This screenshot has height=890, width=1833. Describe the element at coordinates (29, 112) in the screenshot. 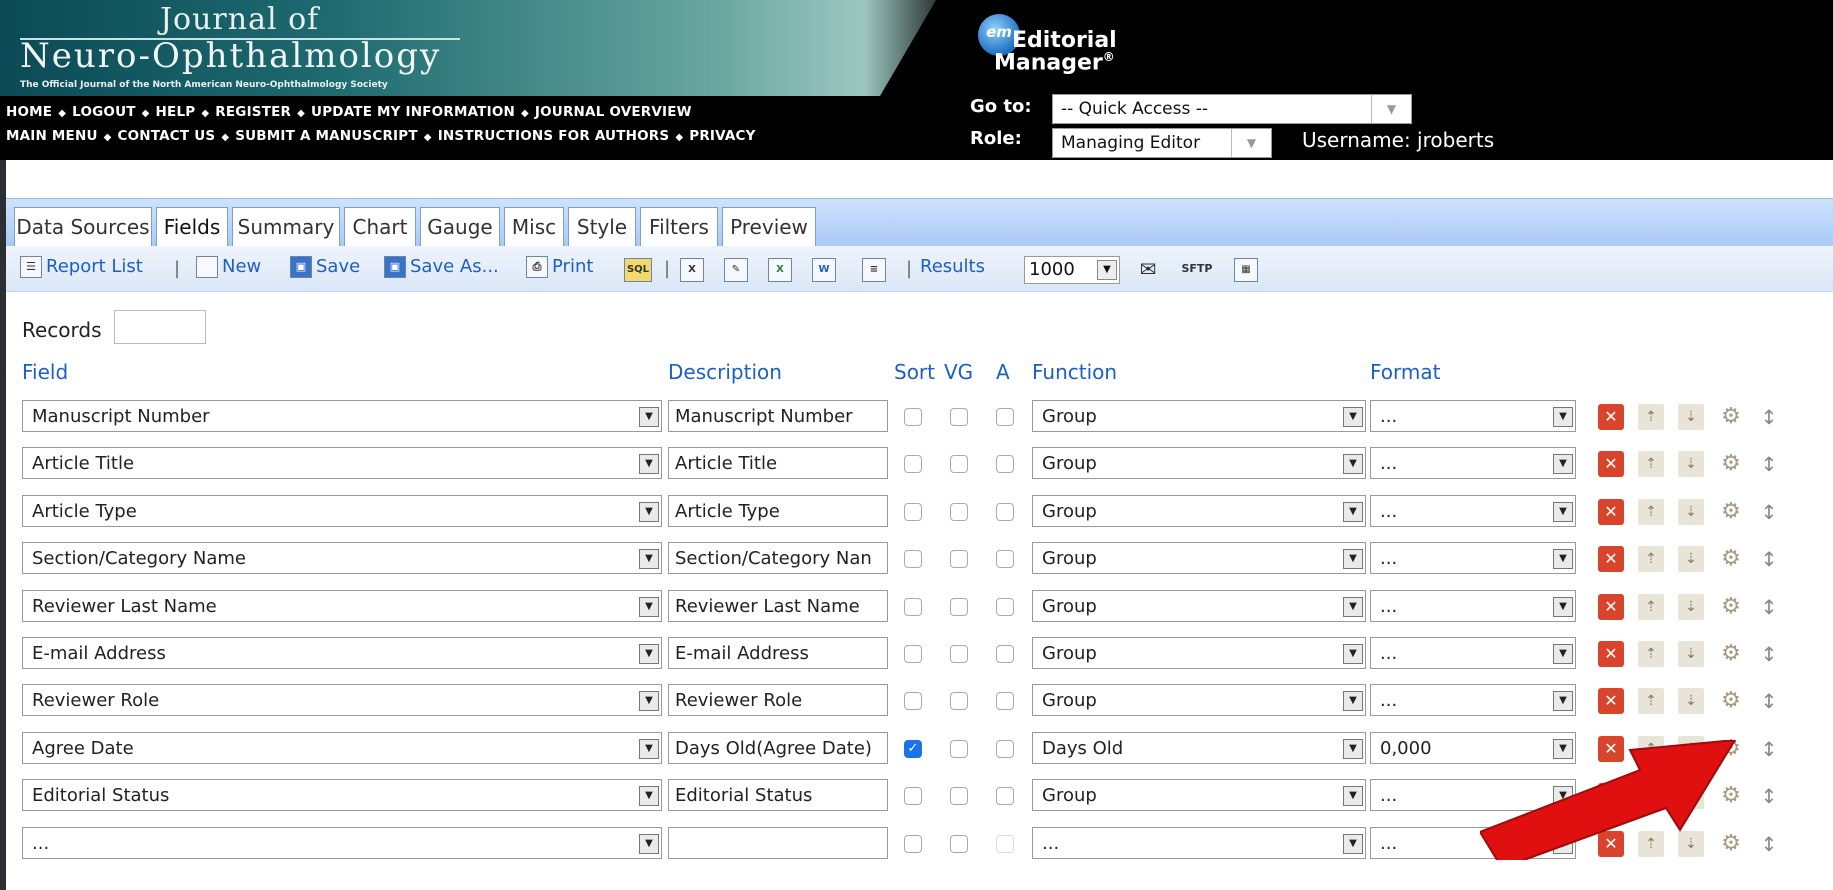

I see `nav-link-home: HOME` at that location.